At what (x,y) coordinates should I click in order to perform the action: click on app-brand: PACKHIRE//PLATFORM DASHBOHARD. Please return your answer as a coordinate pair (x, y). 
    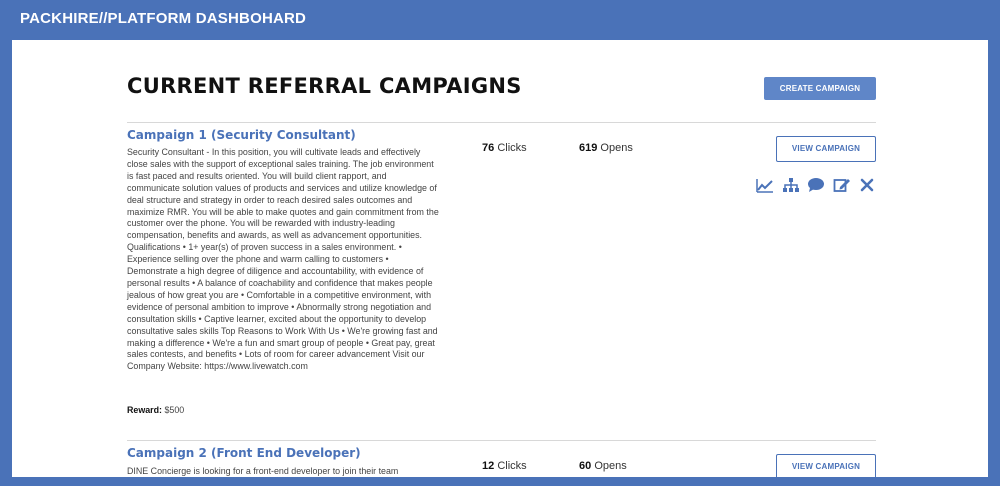
    Looking at the image, I should click on (163, 18).